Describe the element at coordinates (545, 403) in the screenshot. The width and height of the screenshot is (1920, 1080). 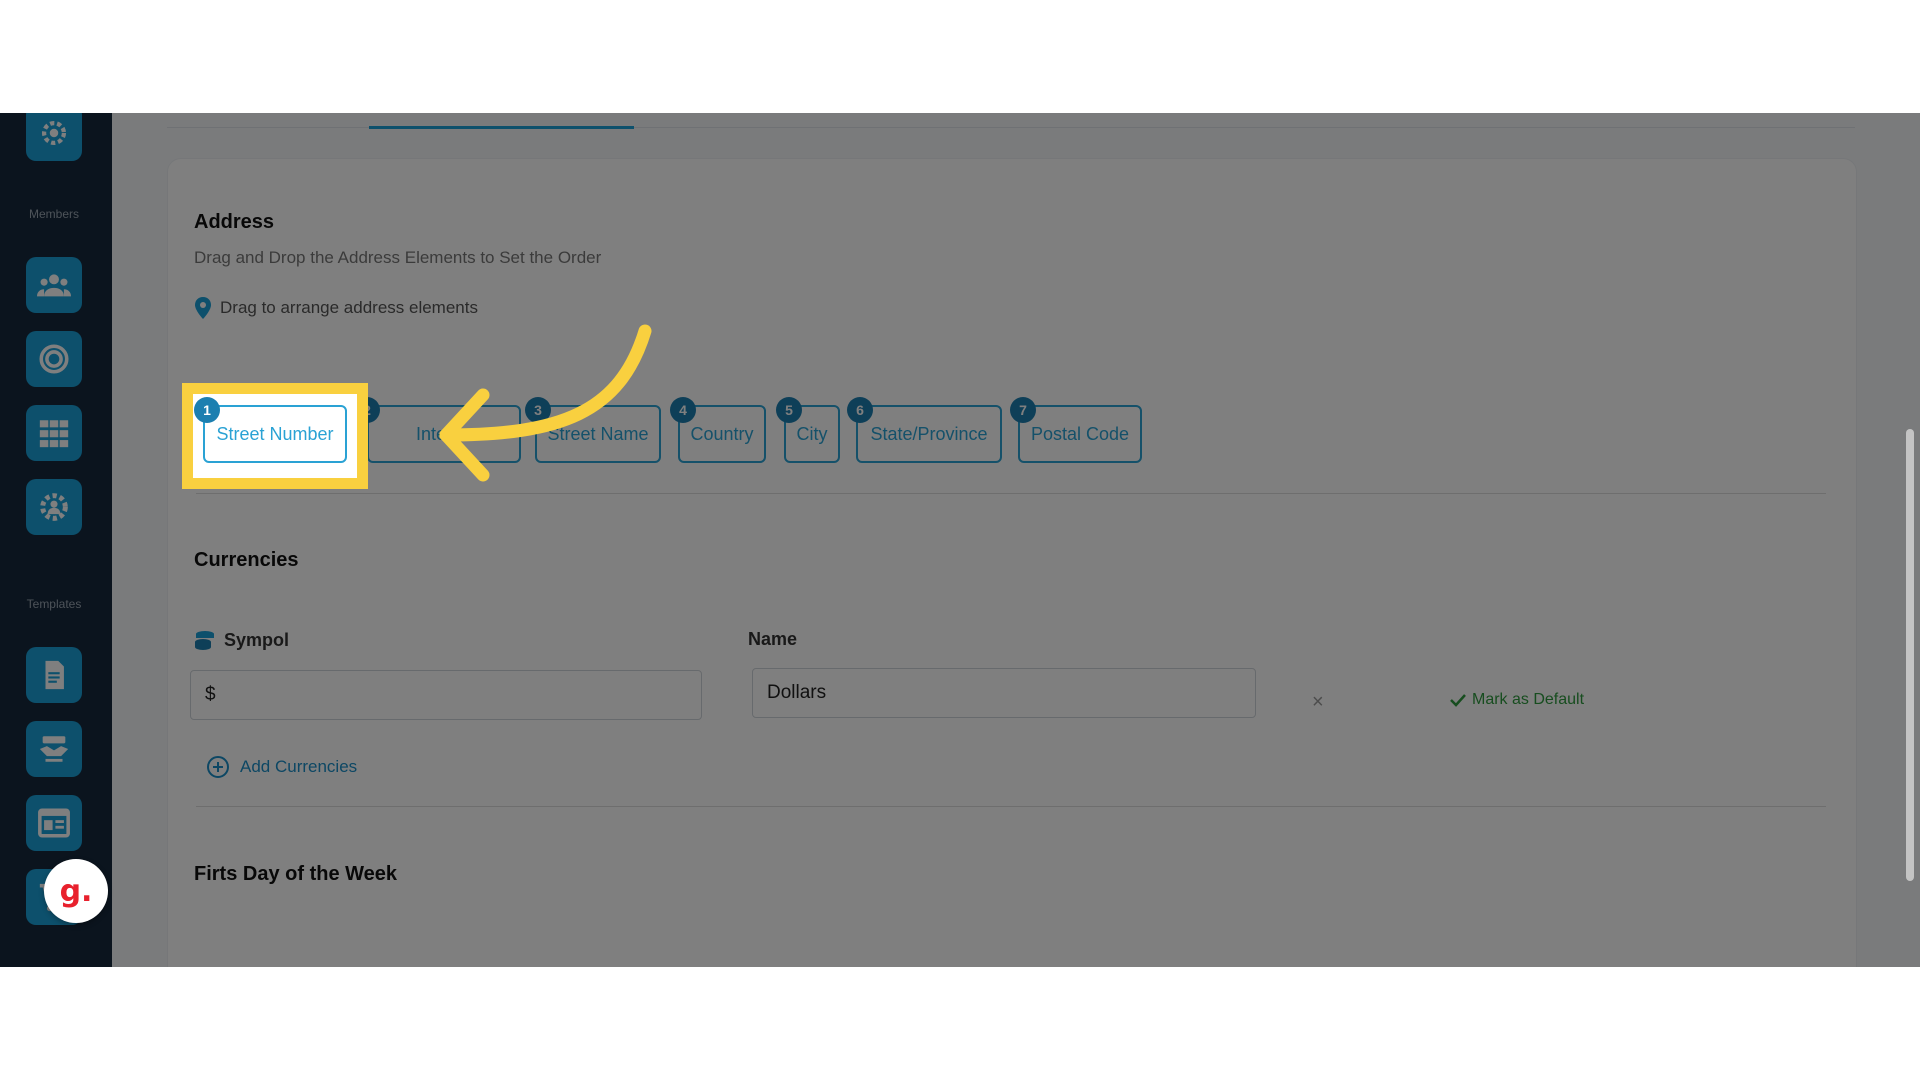
I see `pointer-arrow-icon` at that location.